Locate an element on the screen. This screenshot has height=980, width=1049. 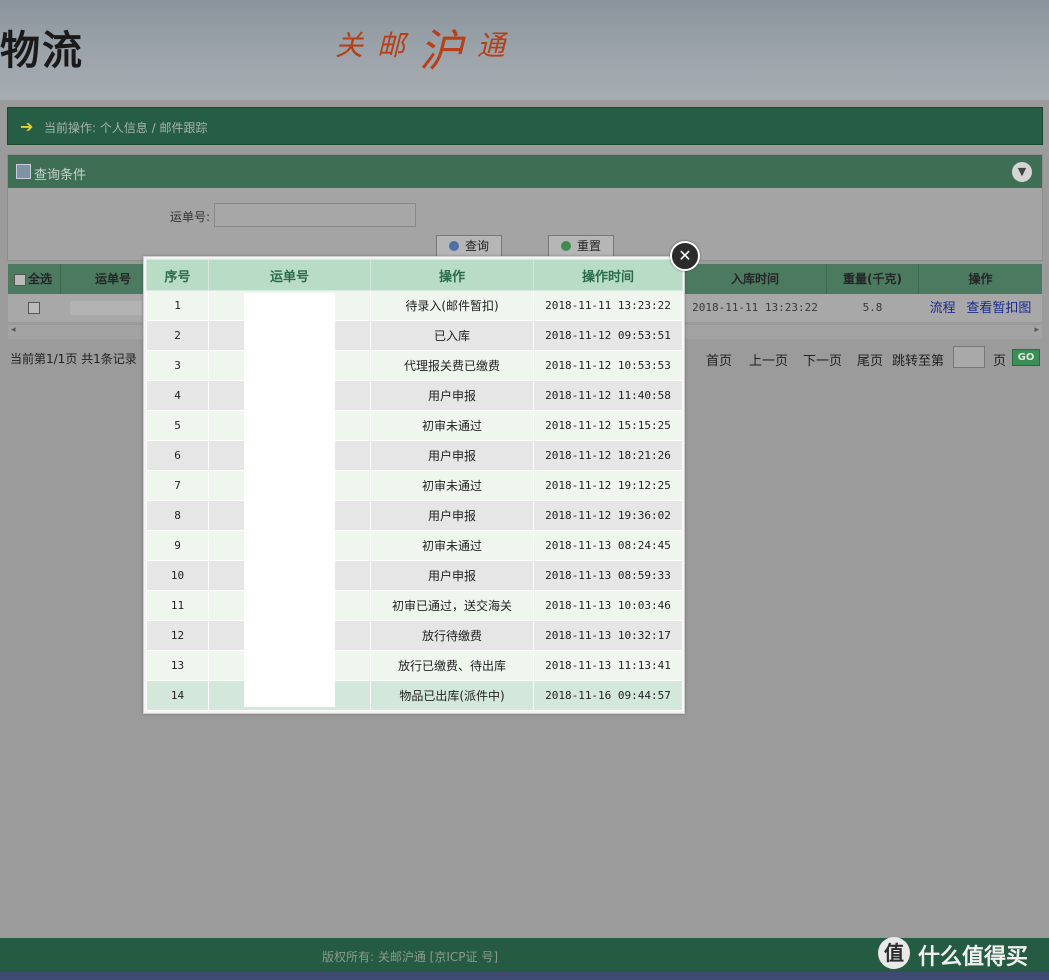
seq-cell: 5 is located at coordinates (177, 425).